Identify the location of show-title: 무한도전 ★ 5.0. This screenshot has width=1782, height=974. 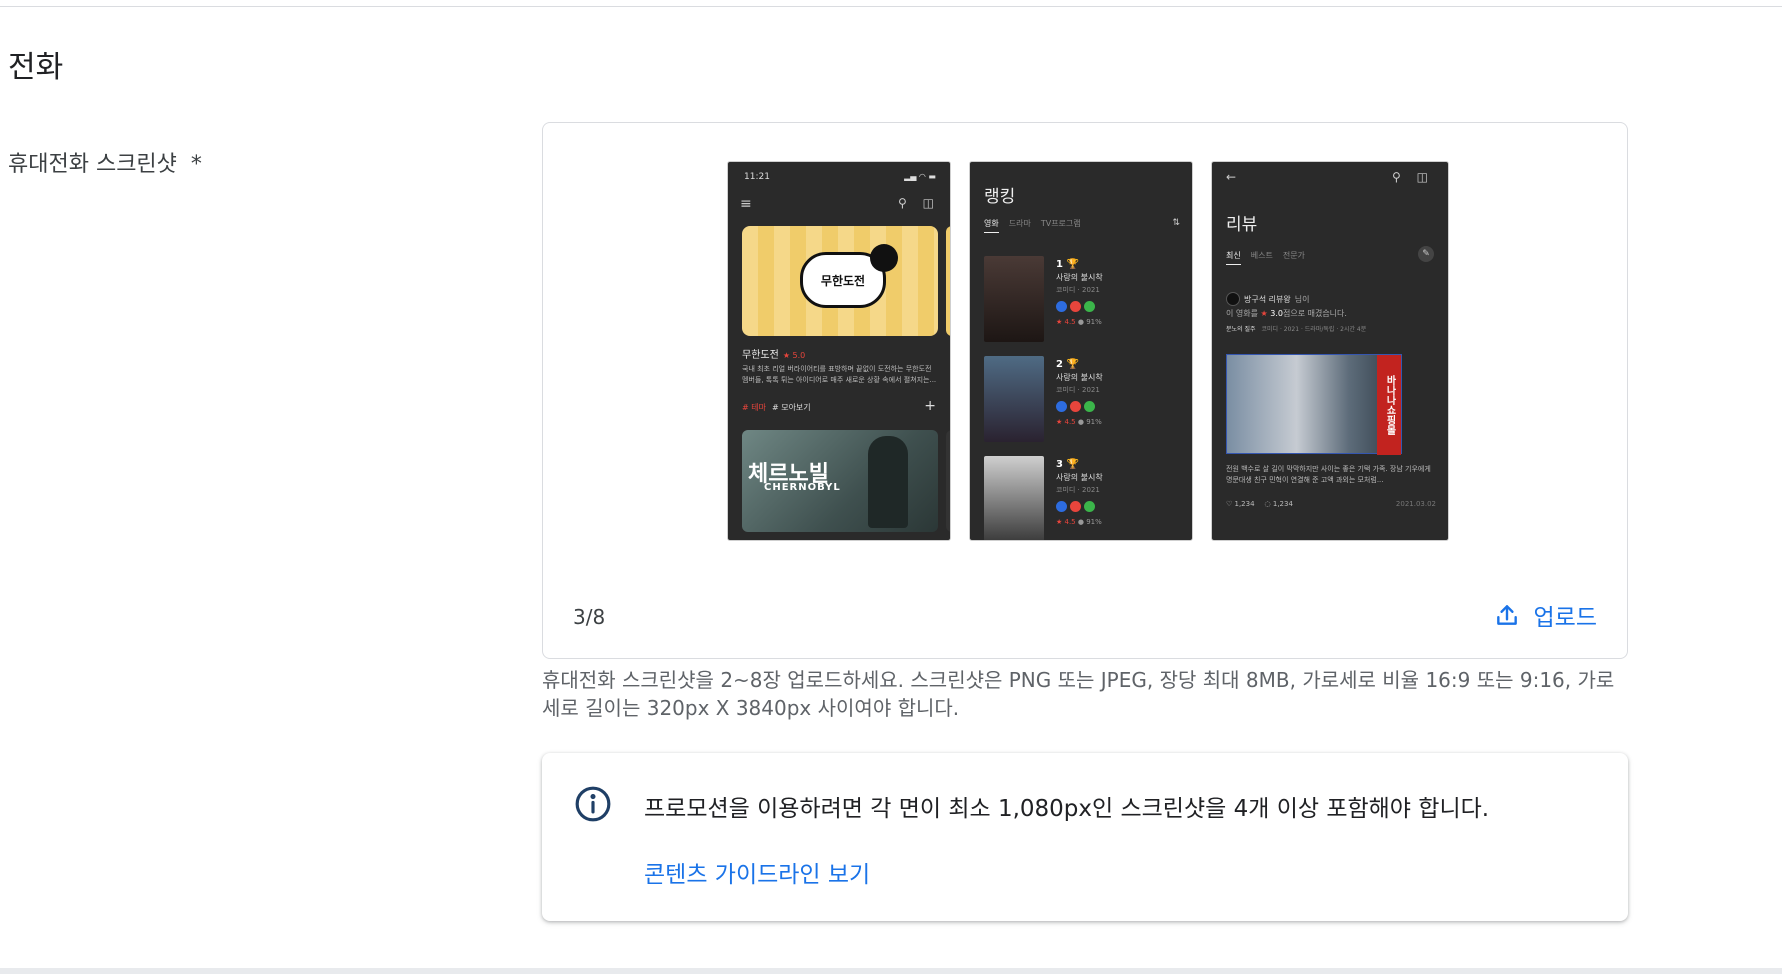
(773, 353).